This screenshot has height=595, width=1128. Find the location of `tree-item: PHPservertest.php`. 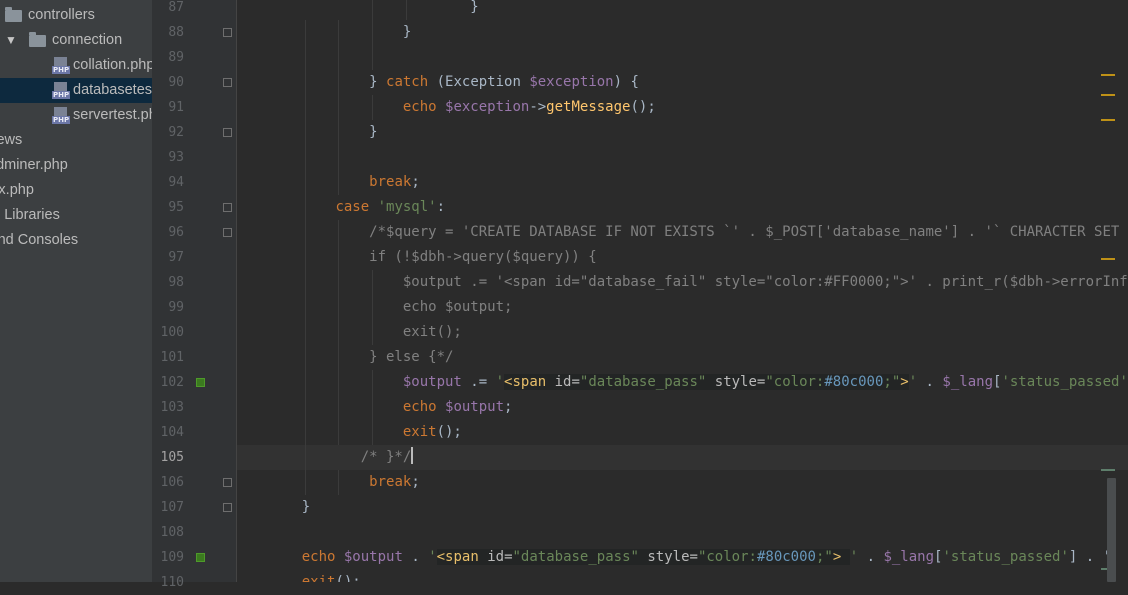

tree-item: PHPservertest.php is located at coordinates (76, 115).